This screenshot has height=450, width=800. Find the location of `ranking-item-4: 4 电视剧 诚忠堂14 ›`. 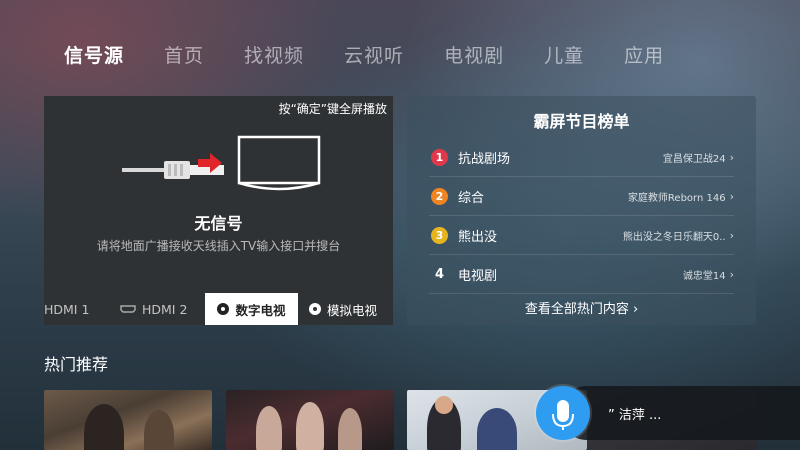

ranking-item-4: 4 电视剧 诚忠堂14 › is located at coordinates (581, 274).